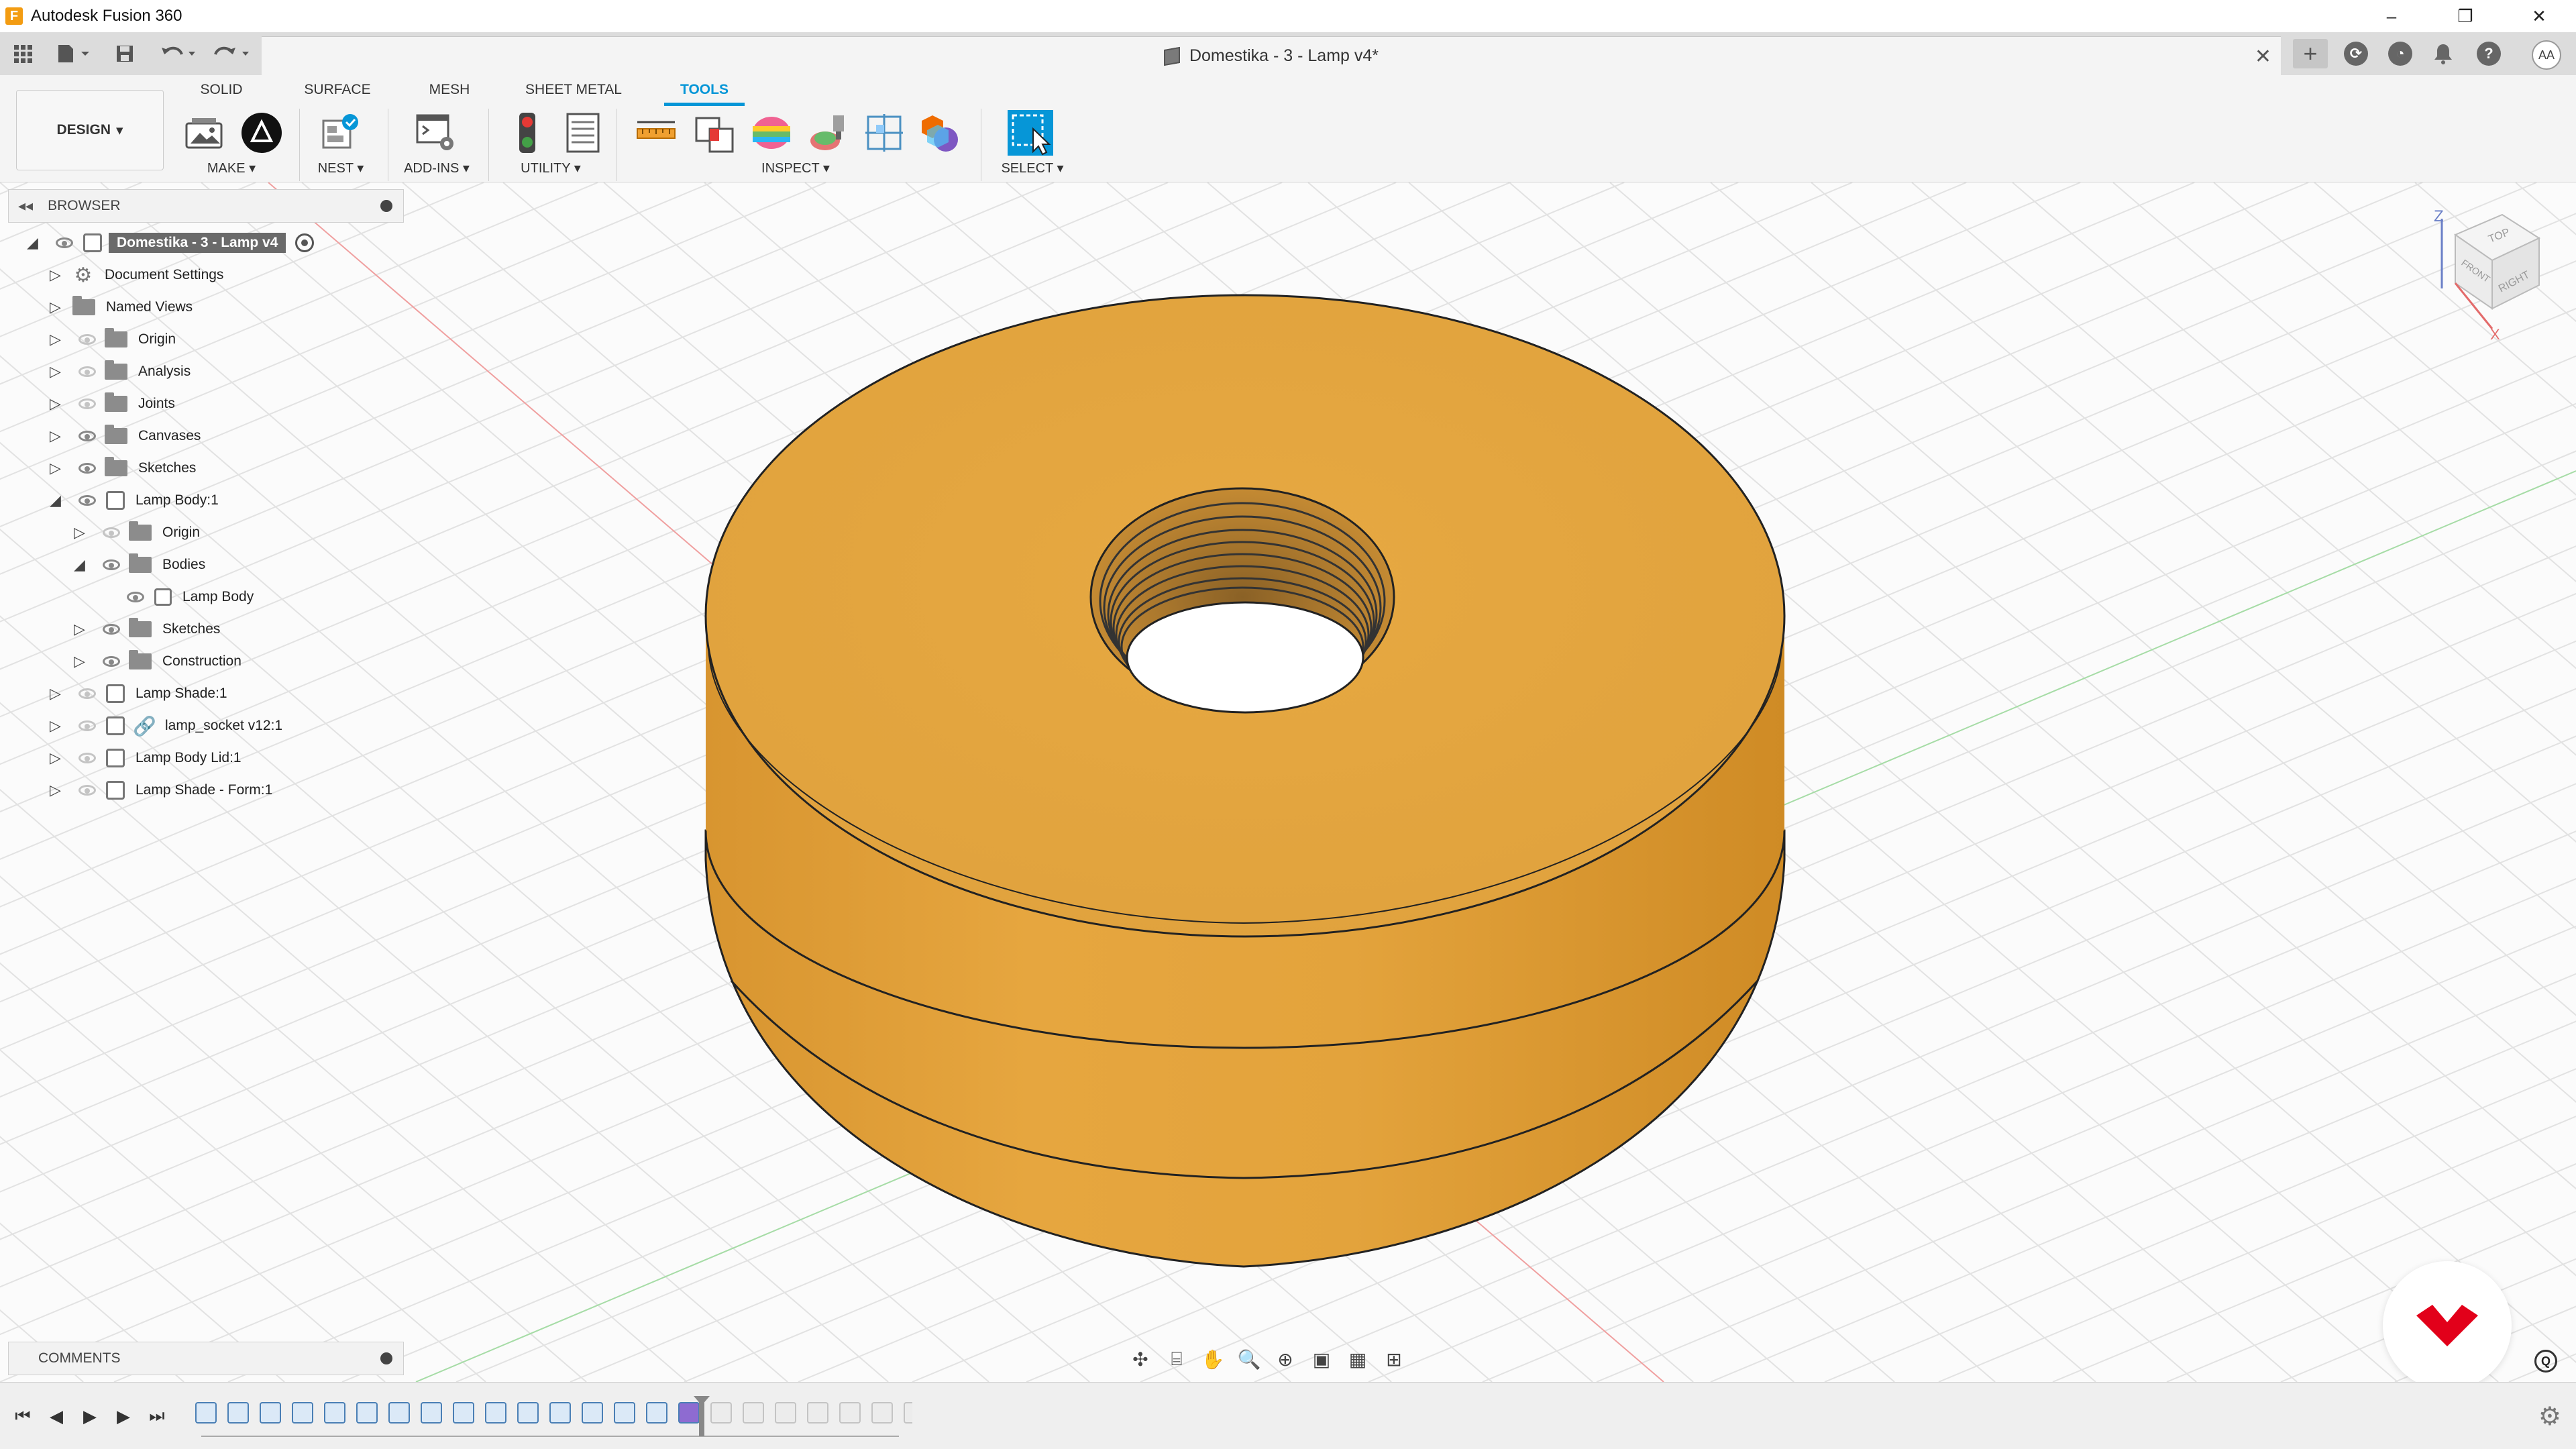 This screenshot has width=2576, height=1449. I want to click on orbit-icon: ✣, so click(1140, 1359).